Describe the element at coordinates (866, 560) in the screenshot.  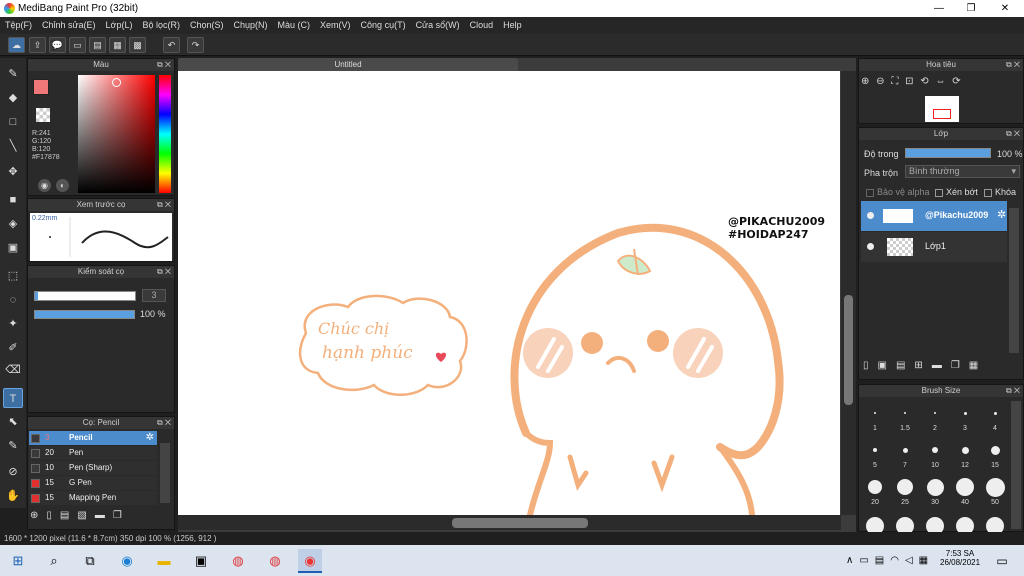
I see `battery-icon: ▭` at that location.